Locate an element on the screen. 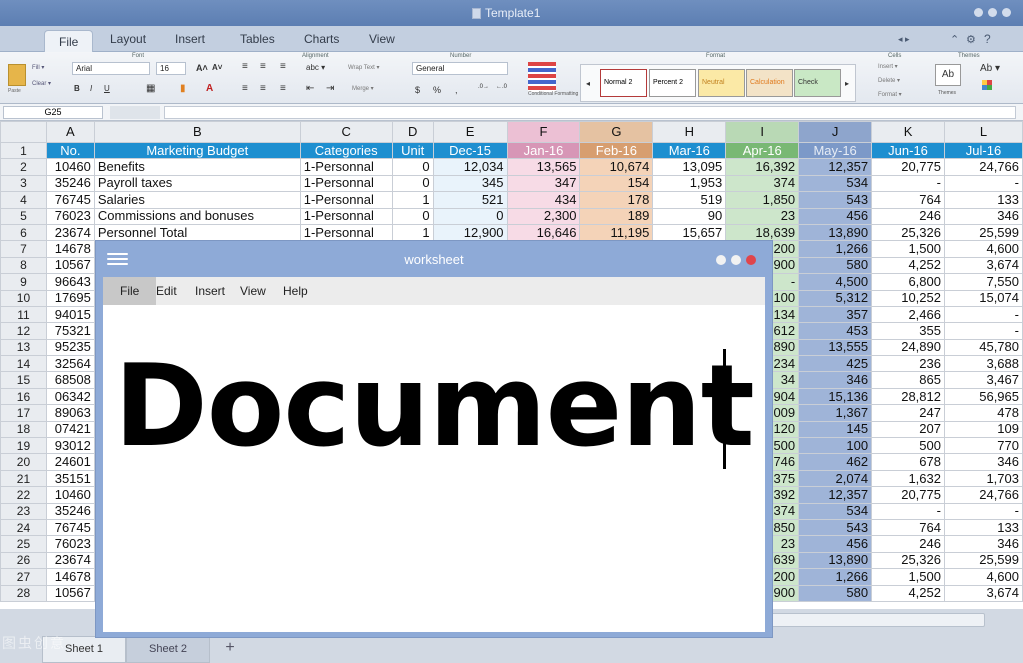  cell: 521 is located at coordinates (470, 200).